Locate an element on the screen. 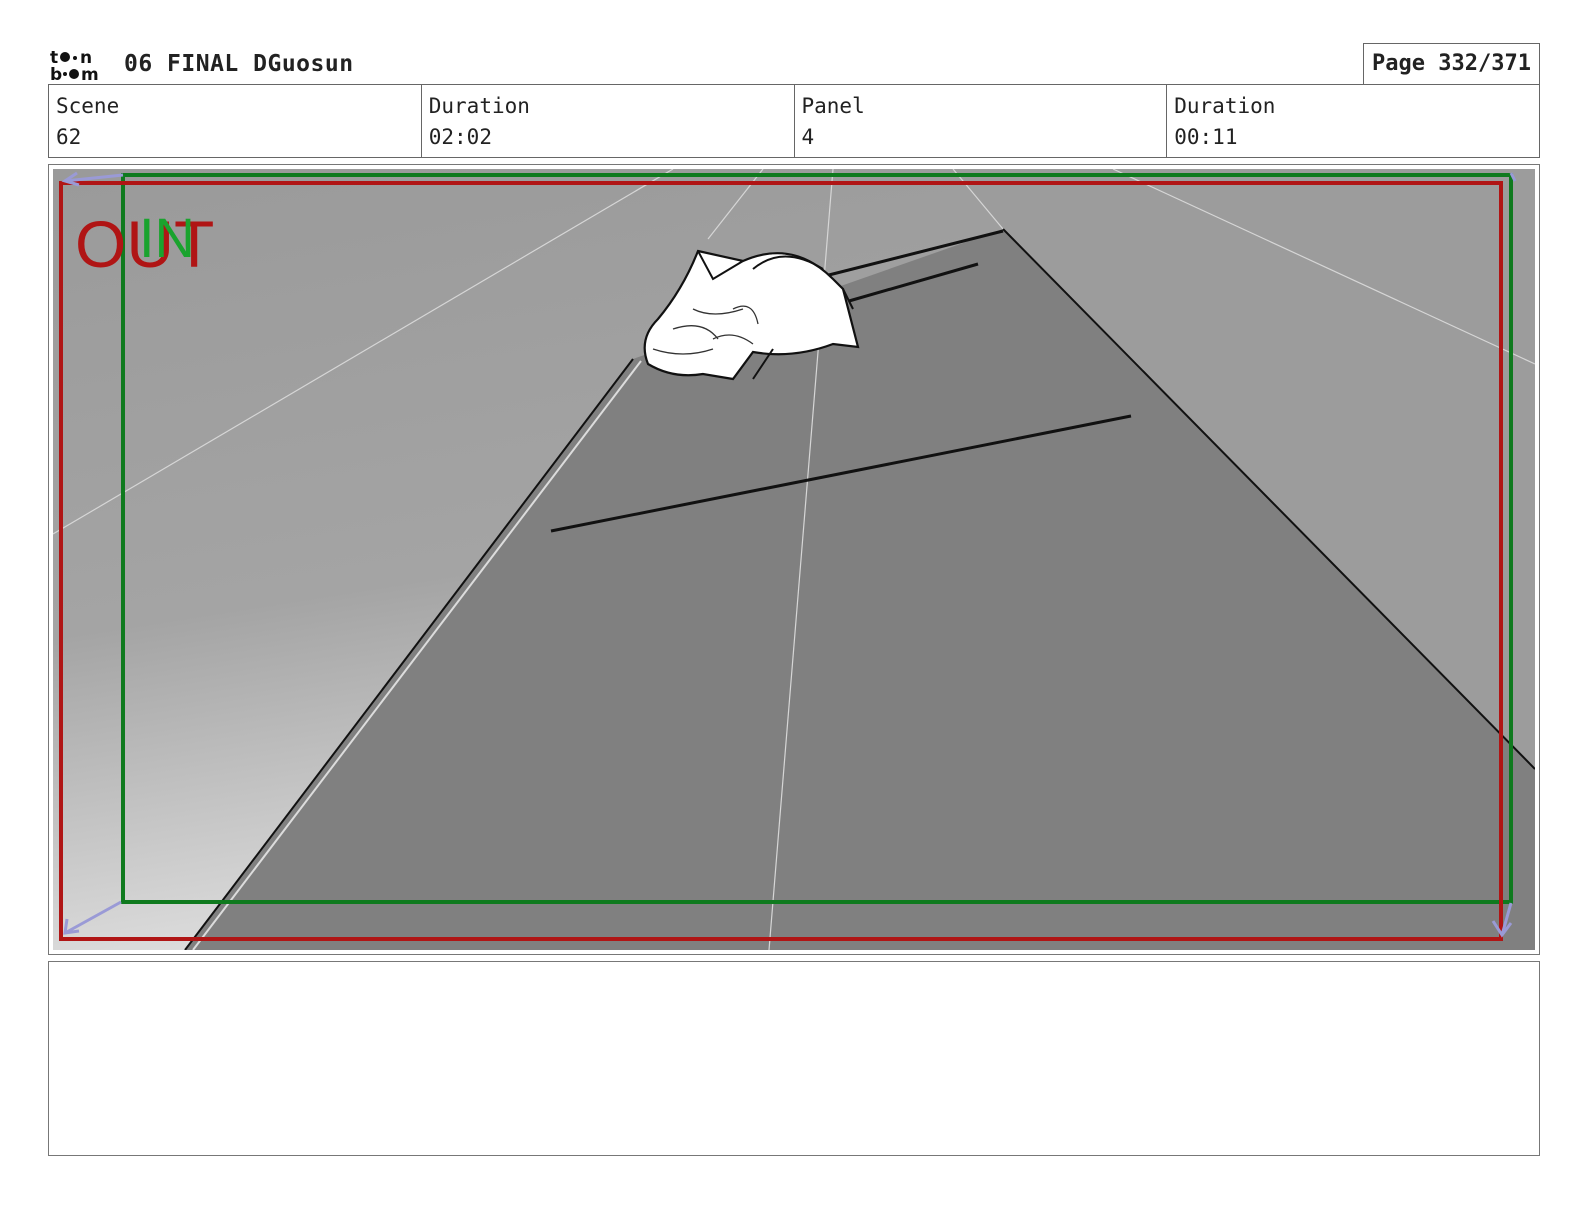 The image size is (1584, 1224). panel-value: 4 is located at coordinates (808, 137).